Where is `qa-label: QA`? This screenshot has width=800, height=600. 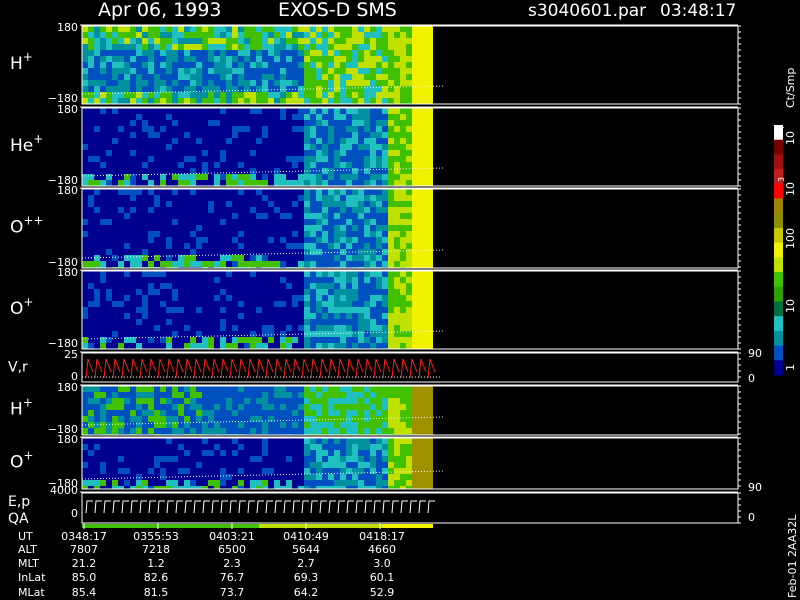 qa-label: QA is located at coordinates (18, 519).